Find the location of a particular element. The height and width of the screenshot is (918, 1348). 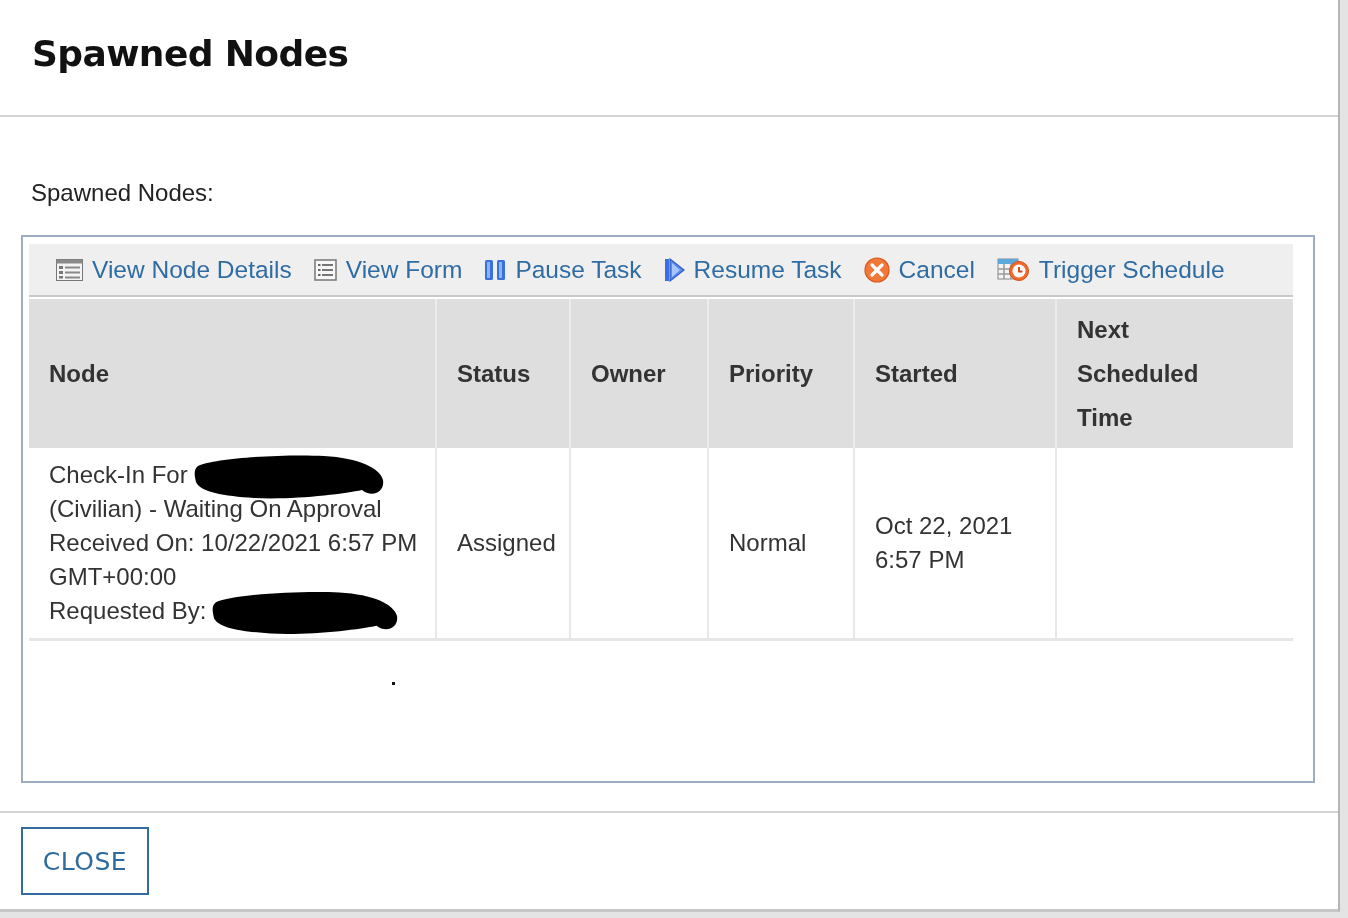

list-icon is located at coordinates (69, 269).